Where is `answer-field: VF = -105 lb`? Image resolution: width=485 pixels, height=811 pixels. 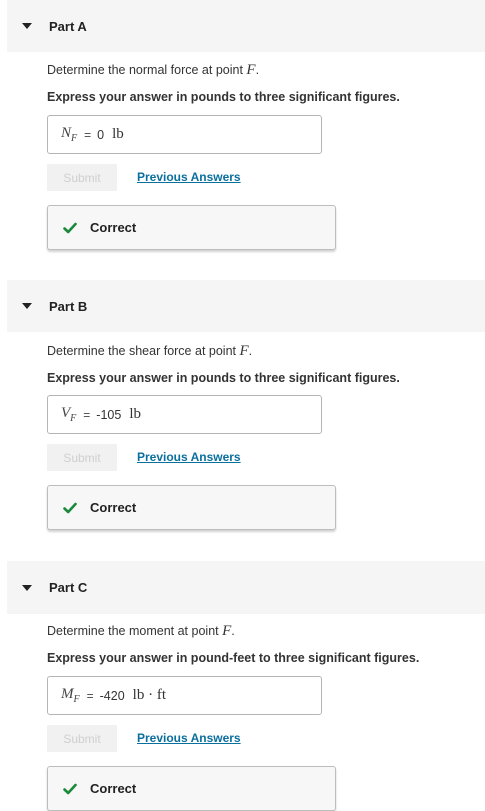
answer-field: VF = -105 lb is located at coordinates (184, 414).